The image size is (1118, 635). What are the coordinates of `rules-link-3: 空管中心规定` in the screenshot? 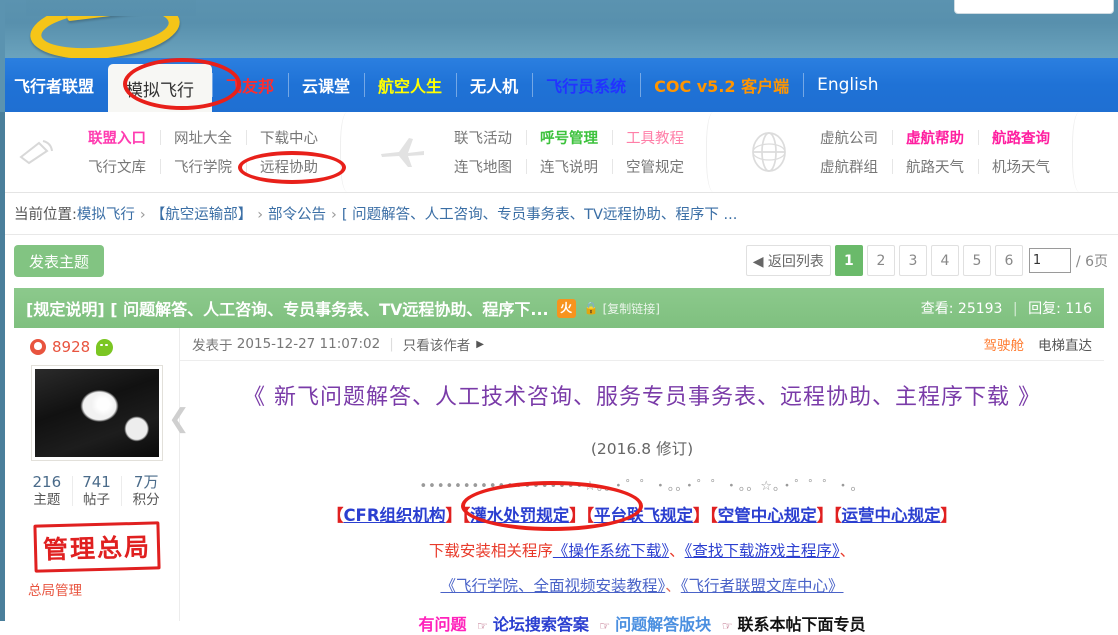 It's located at (767, 515).